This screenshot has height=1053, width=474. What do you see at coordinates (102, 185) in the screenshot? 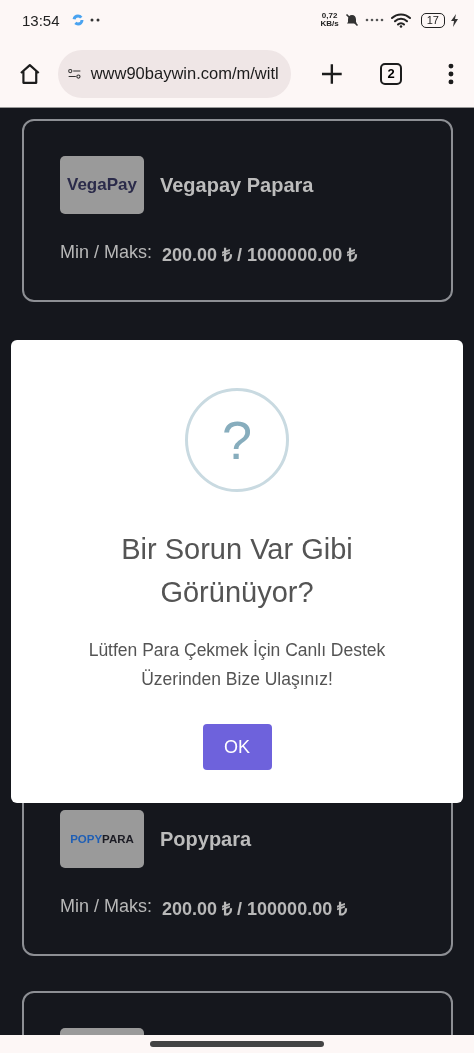
I see `payment-logo: VegaPay` at bounding box center [102, 185].